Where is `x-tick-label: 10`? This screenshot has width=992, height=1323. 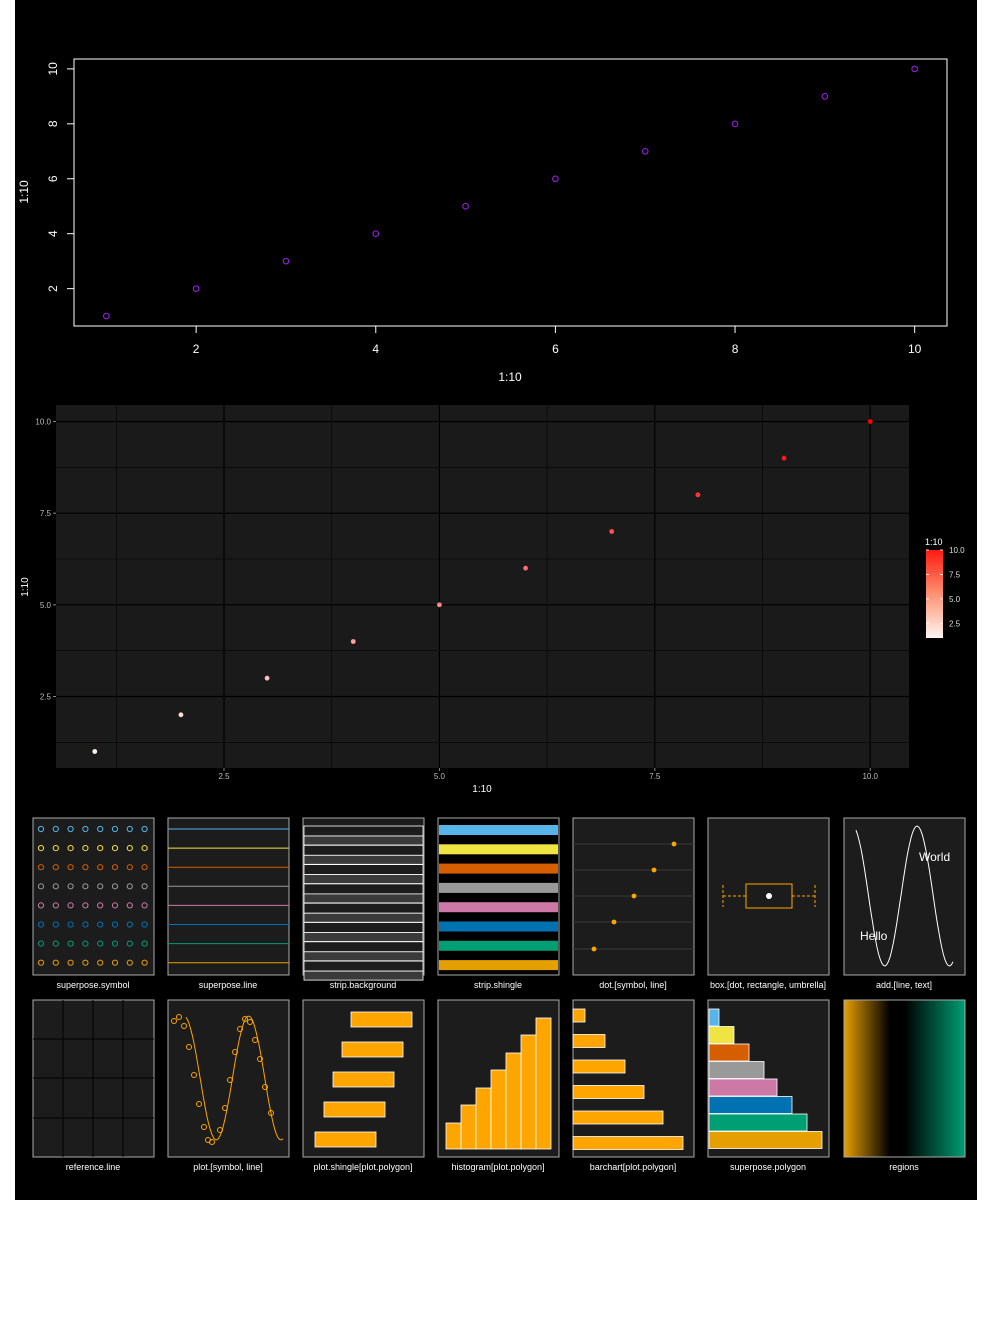 x-tick-label: 10 is located at coordinates (915, 349).